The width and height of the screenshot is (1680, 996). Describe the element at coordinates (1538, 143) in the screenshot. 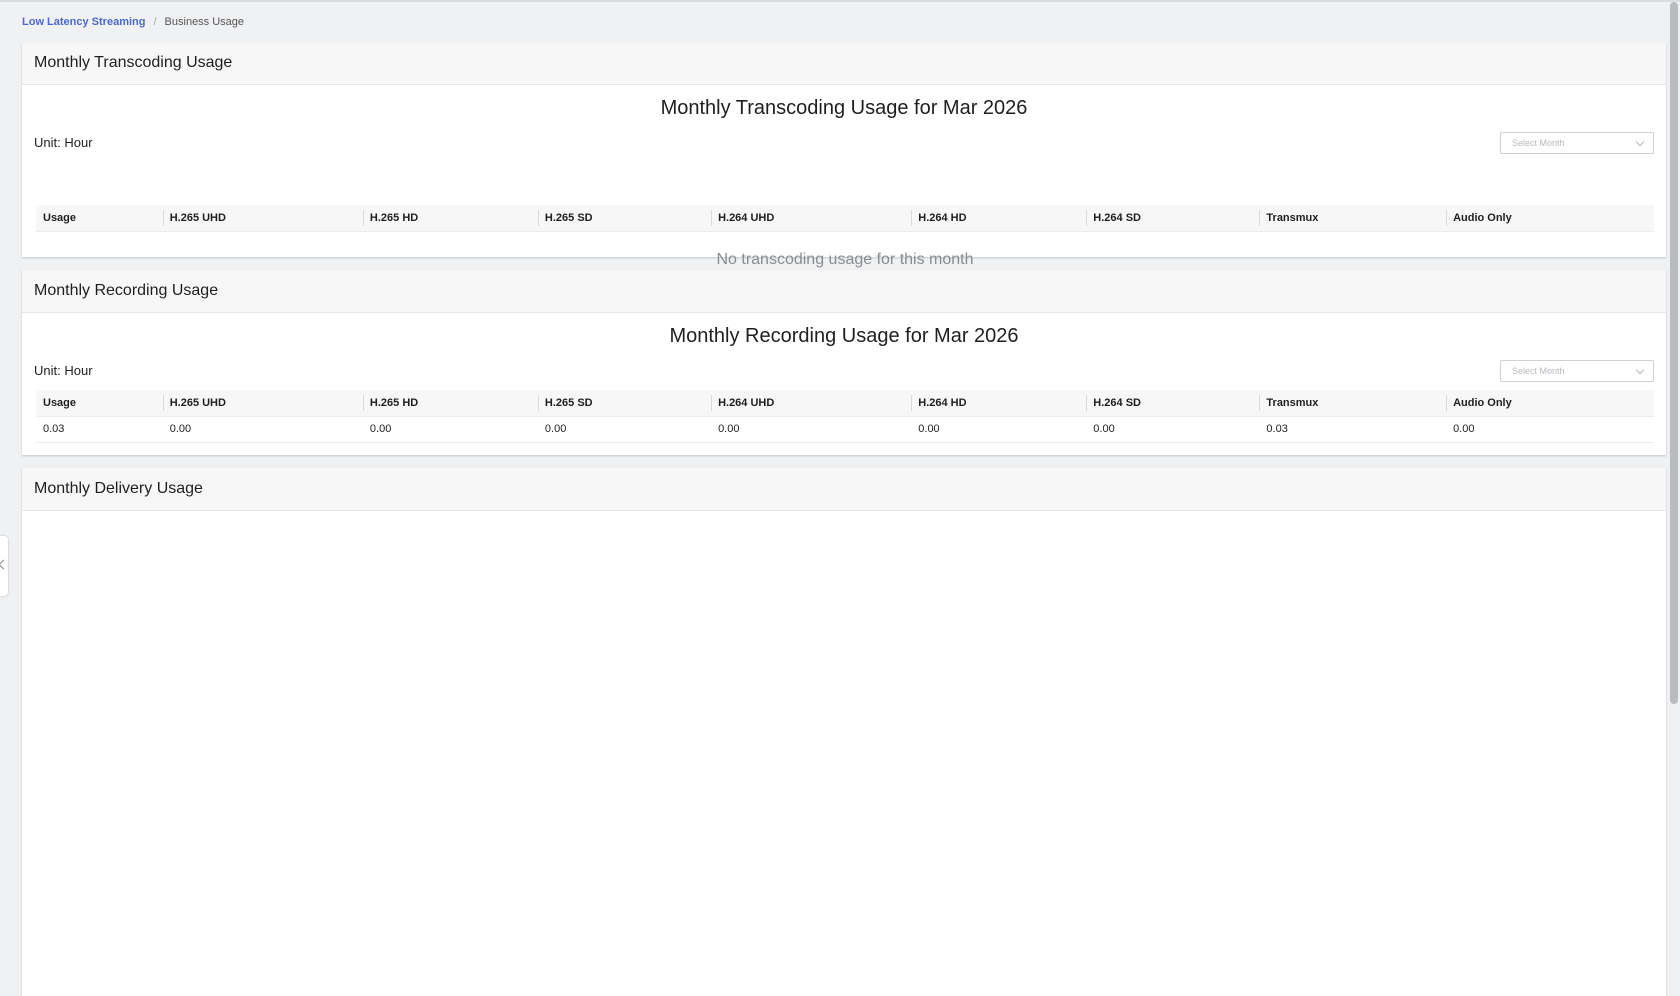

I see `transcoding-month-select-placeholder: Select Month` at that location.